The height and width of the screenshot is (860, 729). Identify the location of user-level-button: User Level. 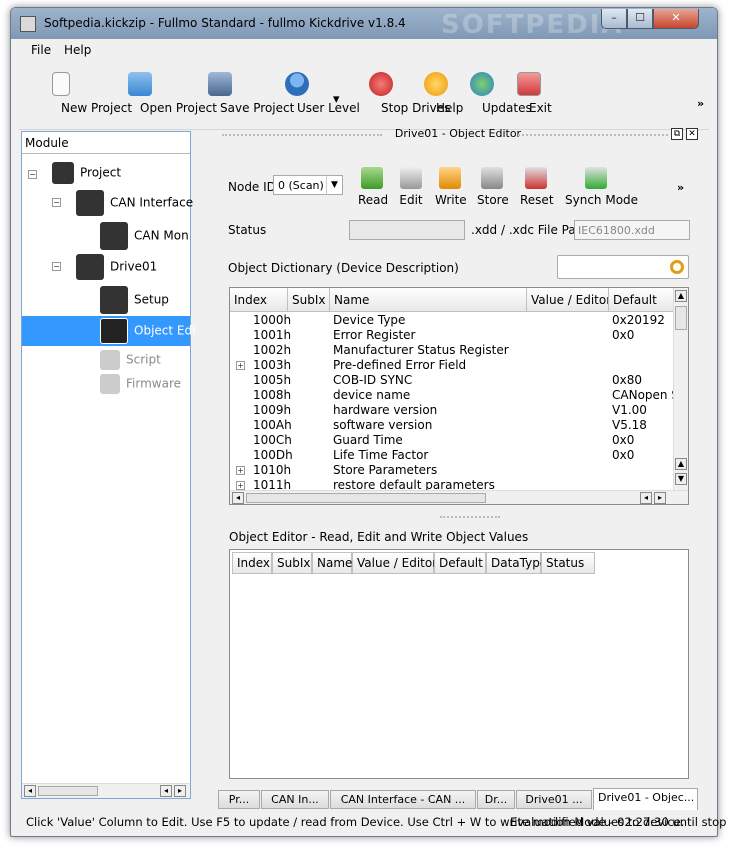
(312, 93).